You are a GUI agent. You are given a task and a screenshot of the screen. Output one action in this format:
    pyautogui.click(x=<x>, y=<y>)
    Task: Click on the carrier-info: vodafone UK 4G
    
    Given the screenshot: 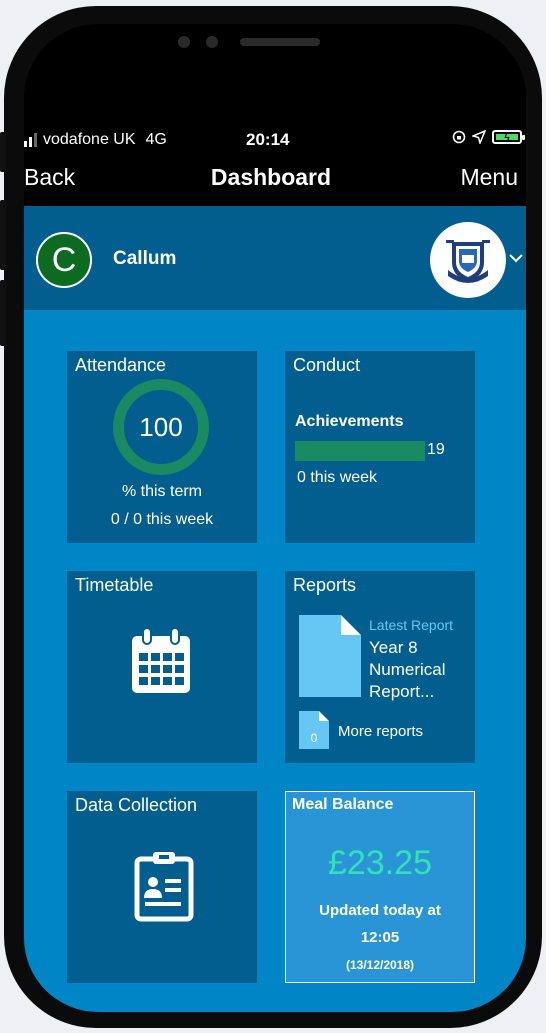 What is the action you would take?
    pyautogui.click(x=95, y=140)
    